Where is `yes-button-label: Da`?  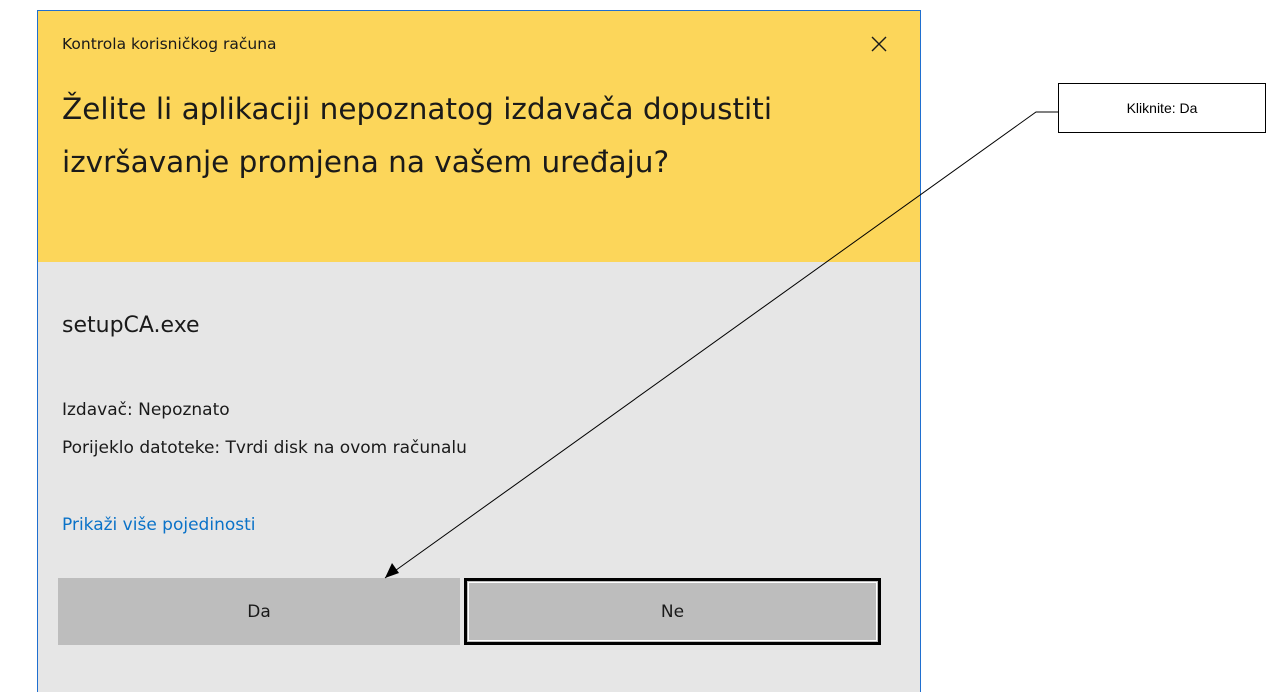
yes-button-label: Da is located at coordinates (259, 611).